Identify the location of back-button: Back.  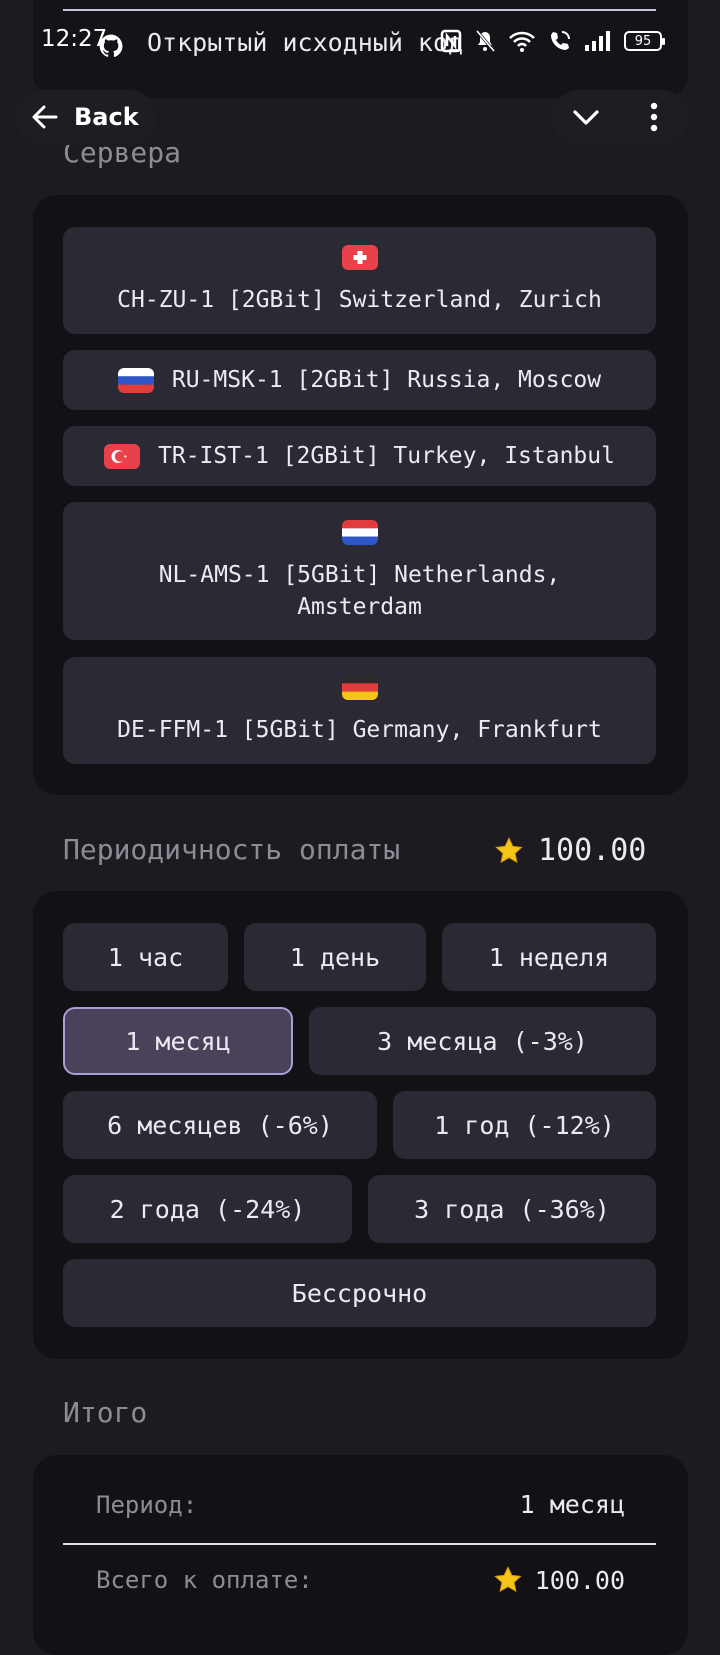
(86, 117).